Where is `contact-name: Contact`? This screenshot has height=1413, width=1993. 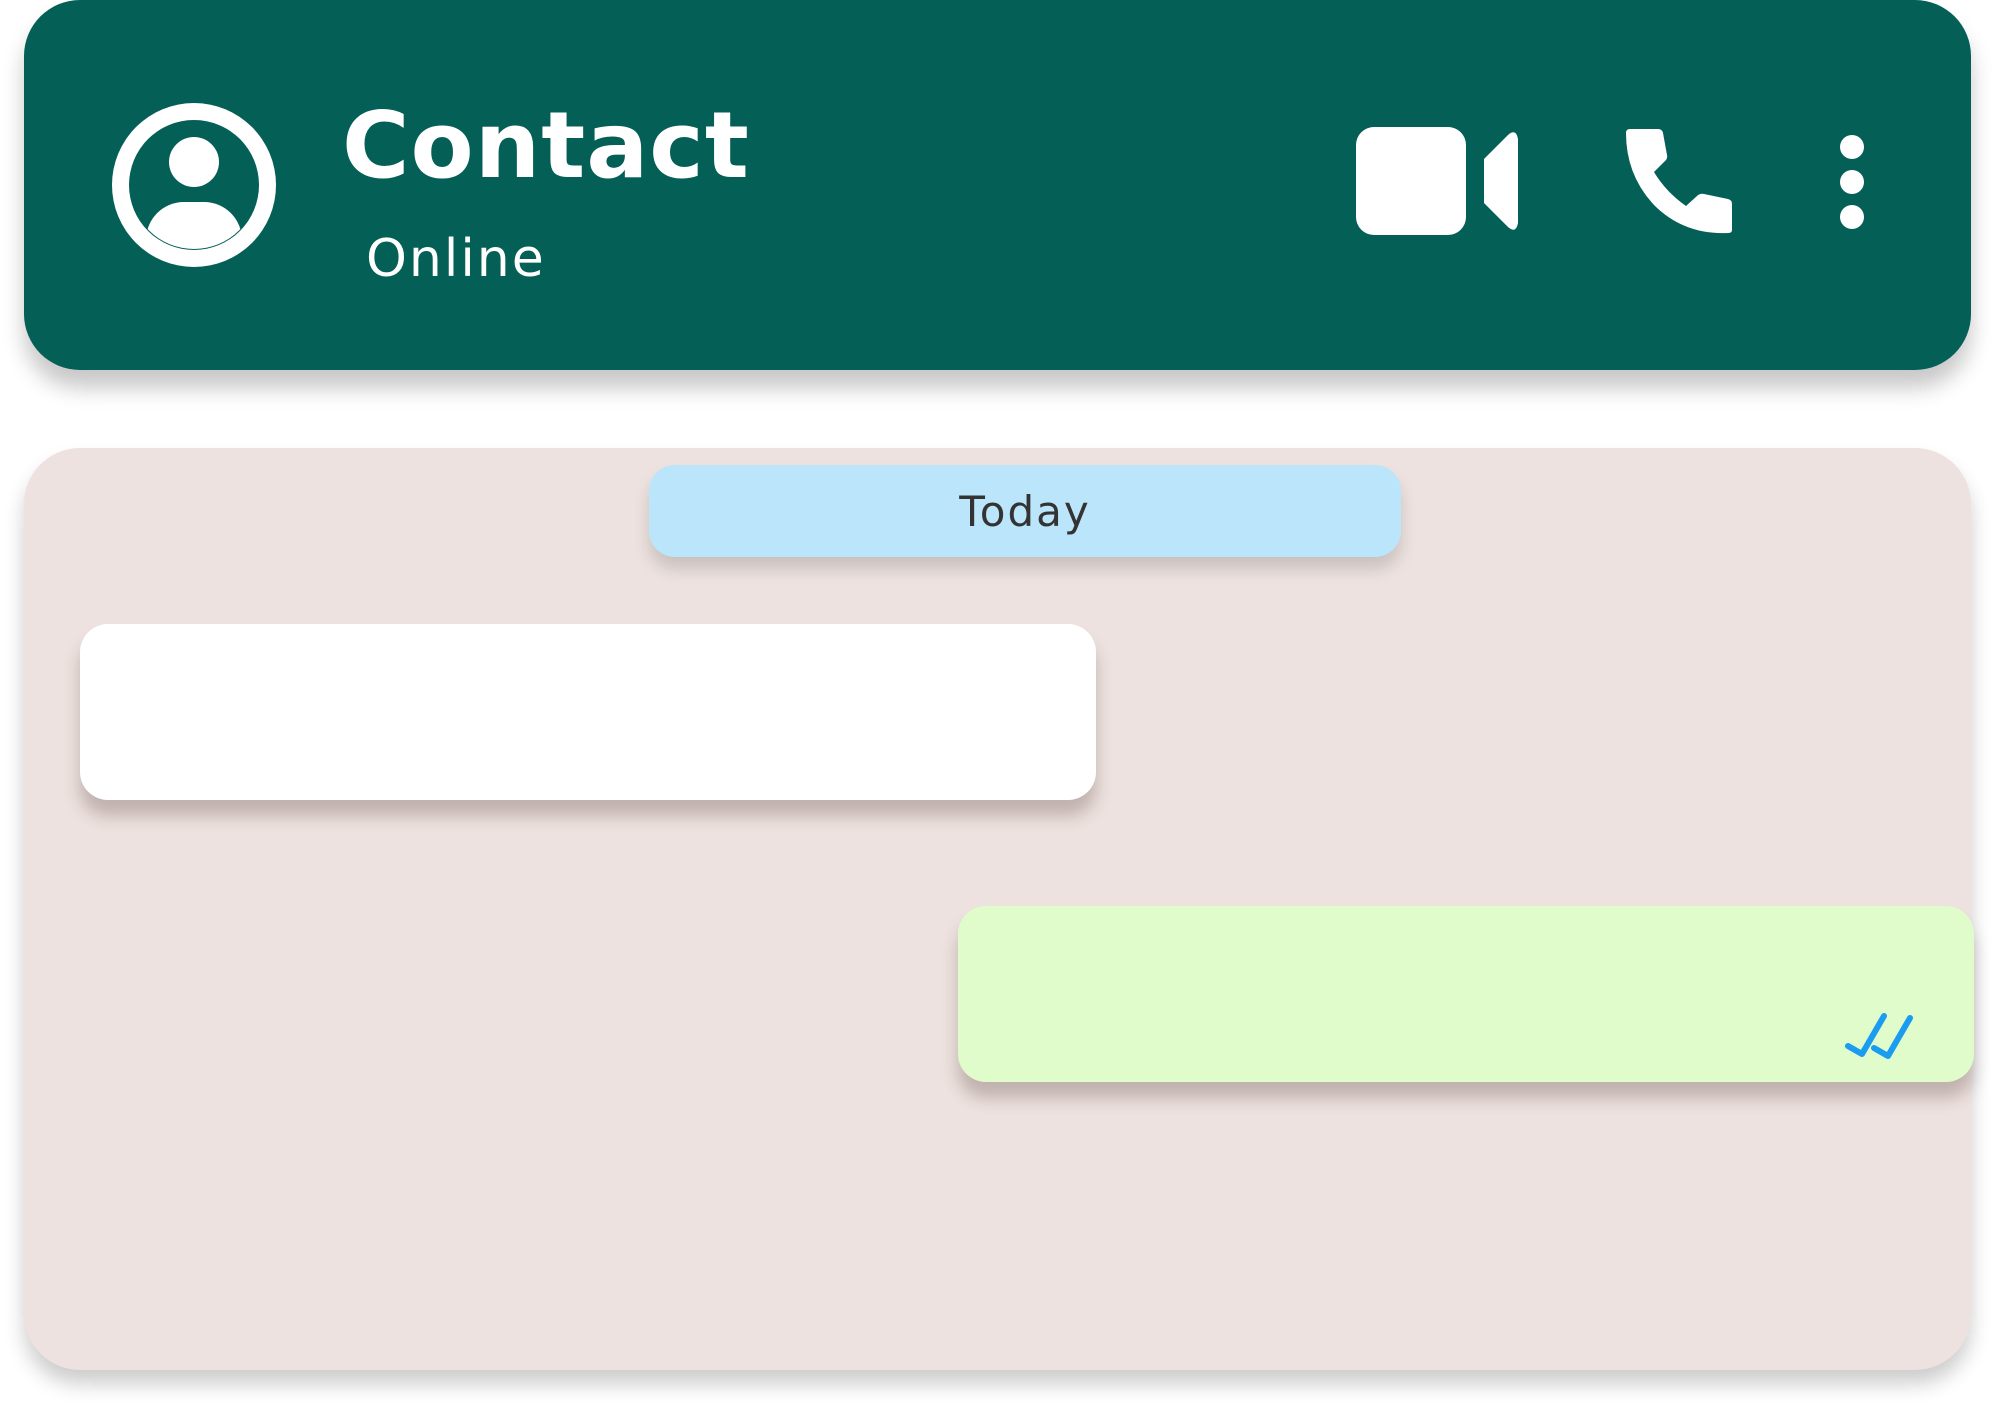
contact-name: Contact is located at coordinates (546, 146).